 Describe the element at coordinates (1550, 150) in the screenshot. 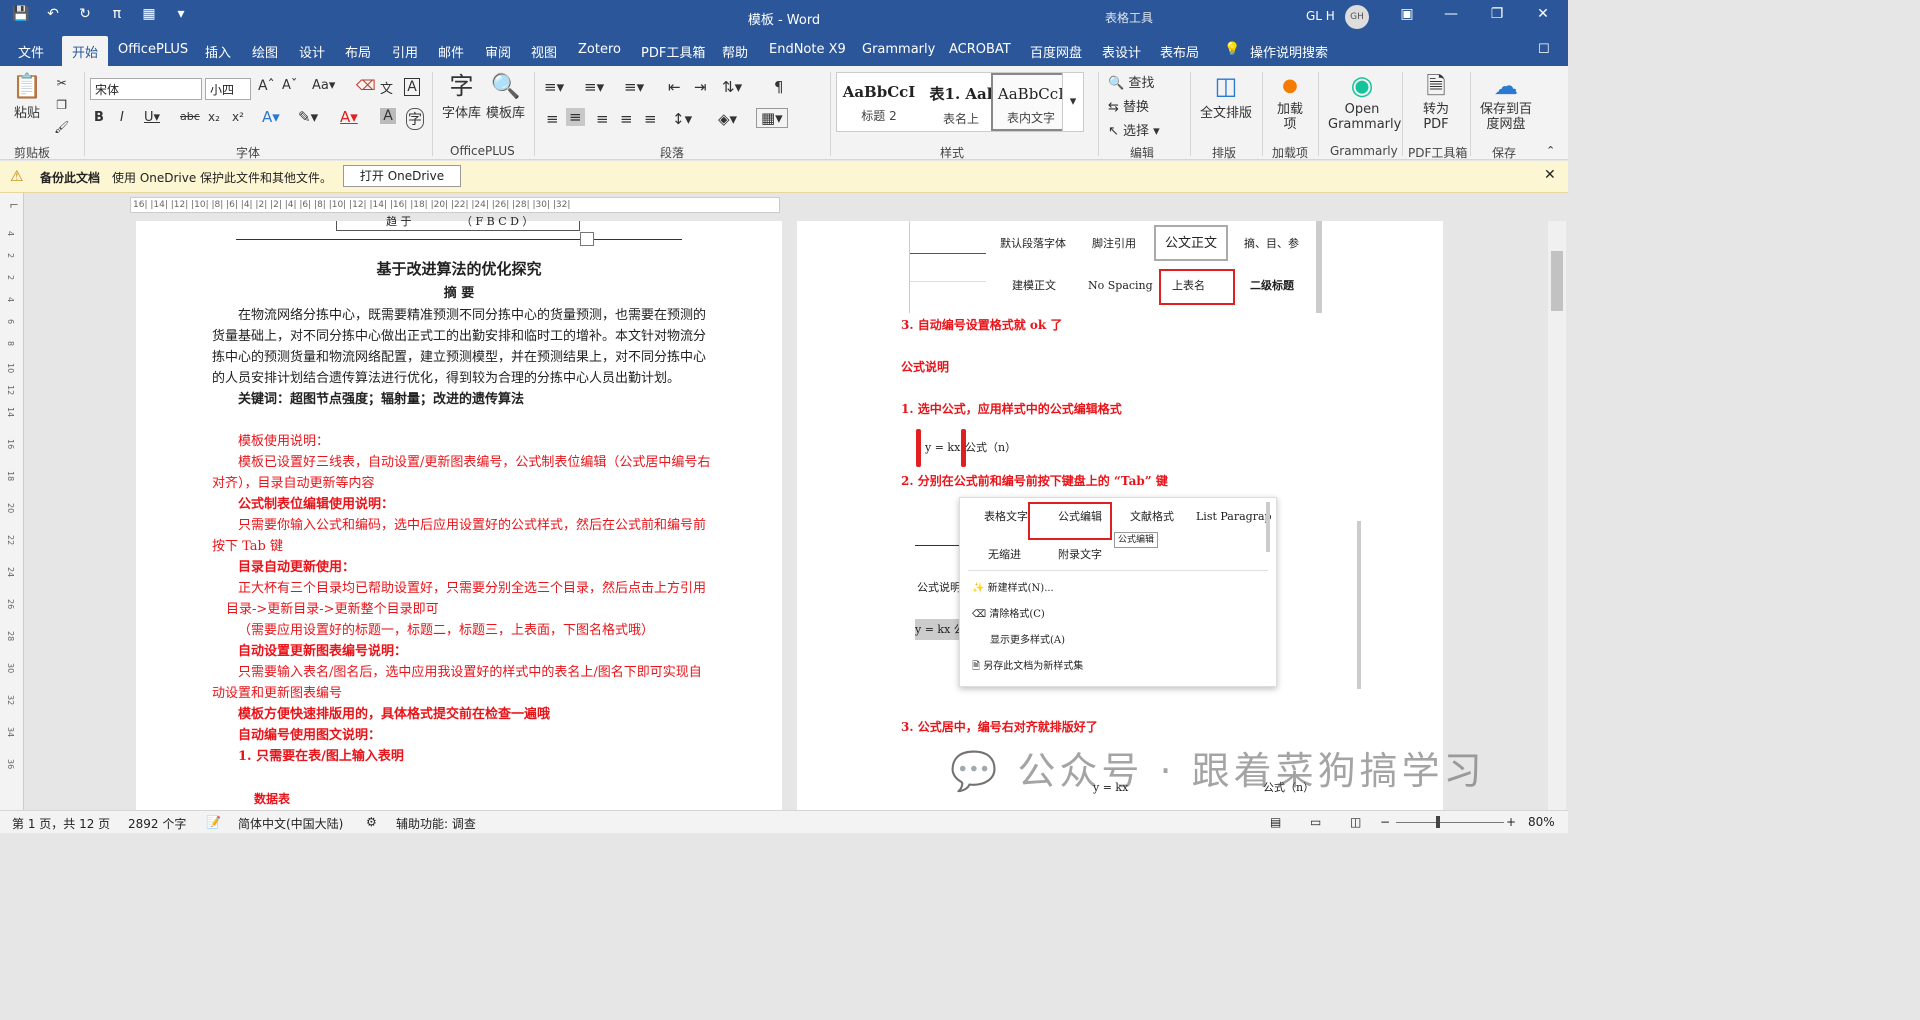

I see `collapse-ribbon-icon: ⌃` at that location.